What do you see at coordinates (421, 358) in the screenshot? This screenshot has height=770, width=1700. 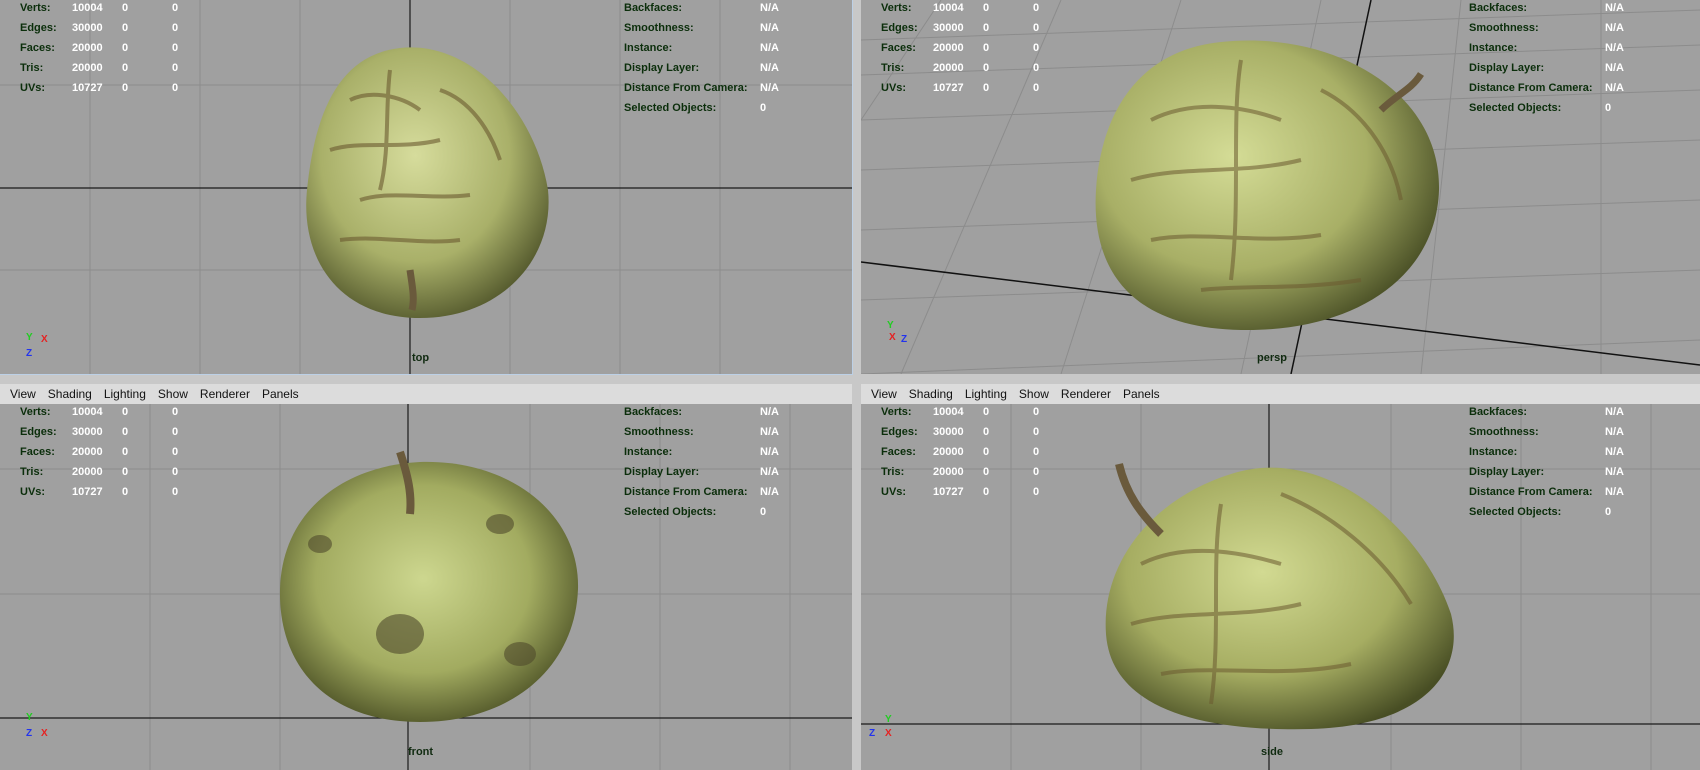 I see `camera-name: top` at bounding box center [421, 358].